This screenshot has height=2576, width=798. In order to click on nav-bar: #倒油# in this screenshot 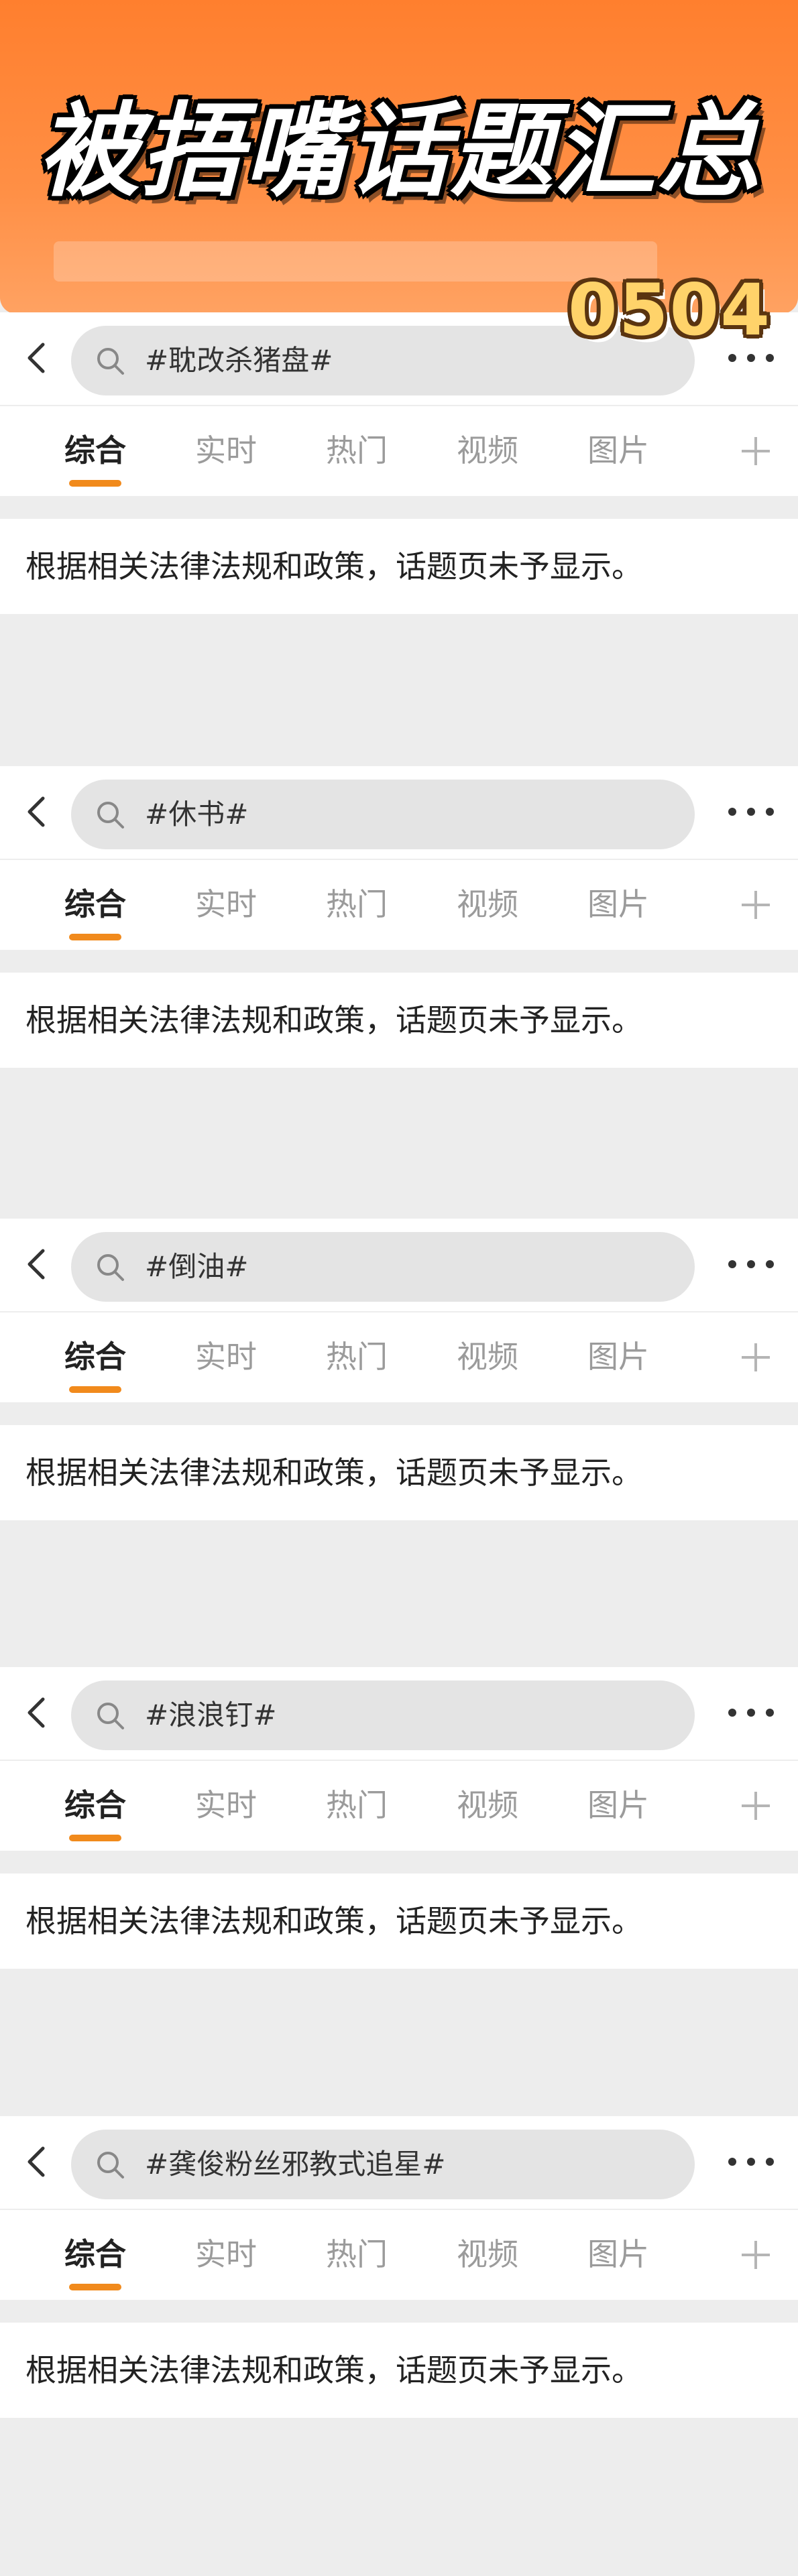, I will do `click(399, 1265)`.